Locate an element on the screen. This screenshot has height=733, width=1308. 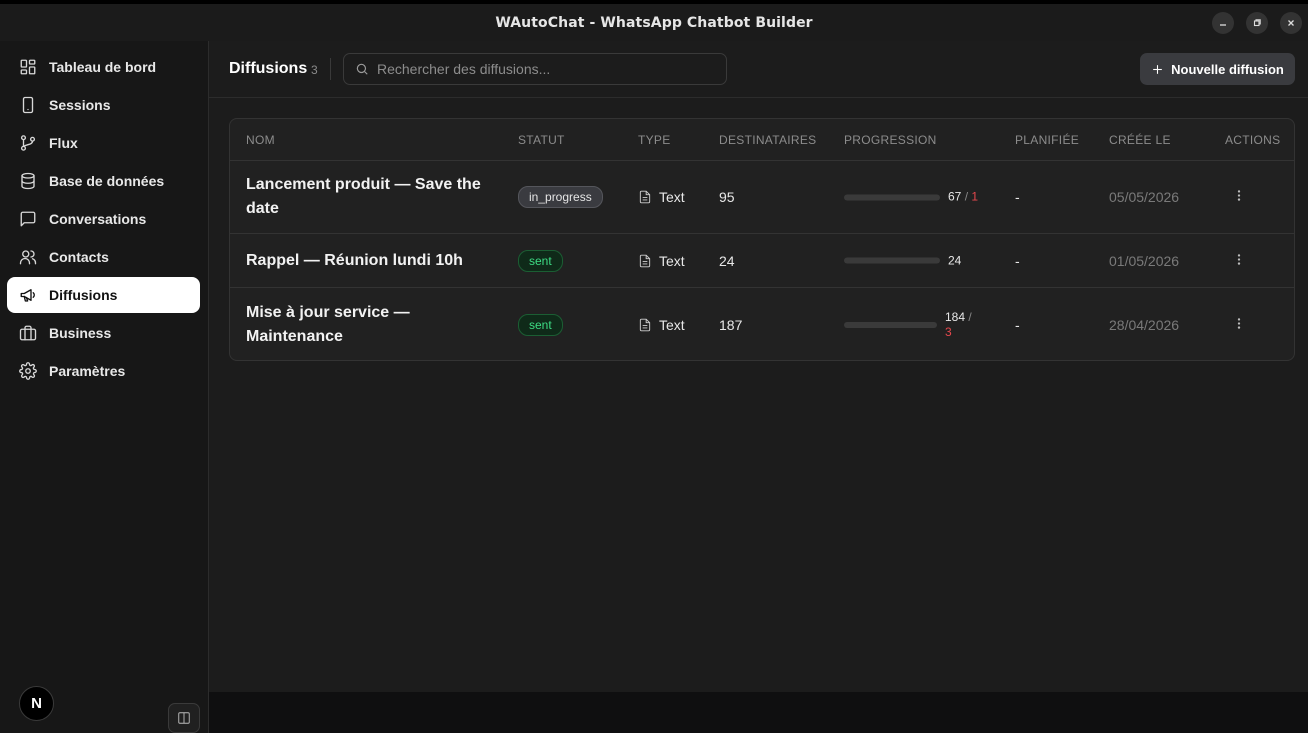
sidebar-item-label: Tableau de bord is located at coordinates (103, 67).